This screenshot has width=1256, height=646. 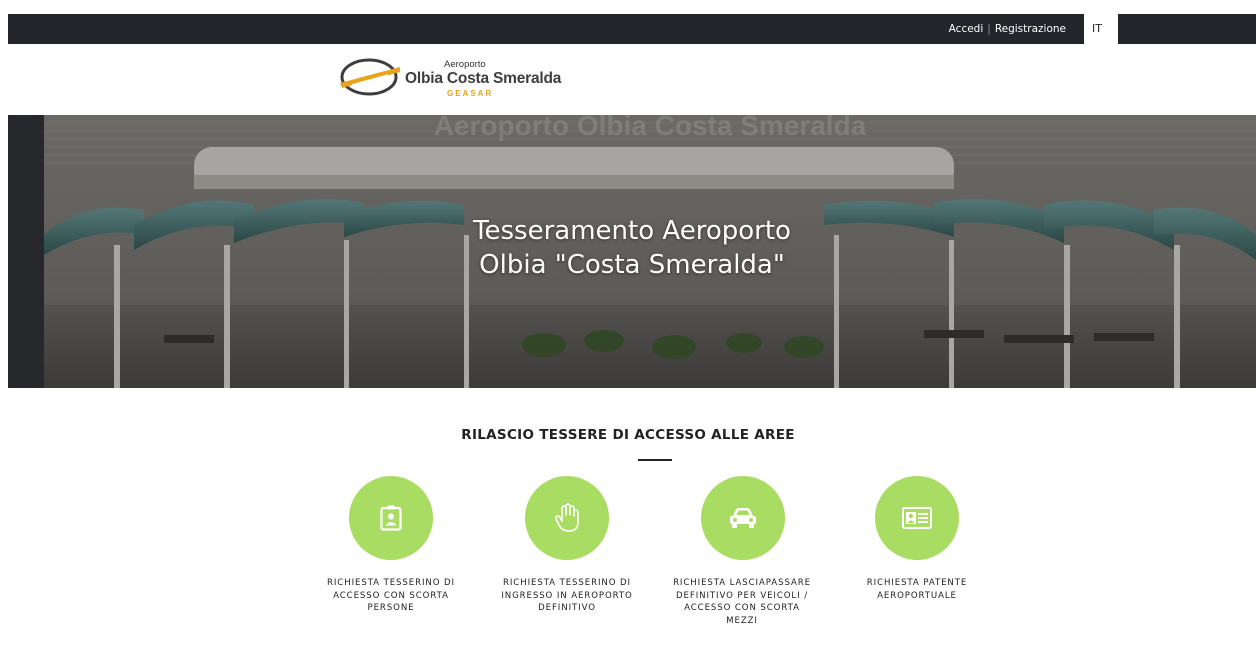 I want to click on logo-plane-icon, so click(x=370, y=77).